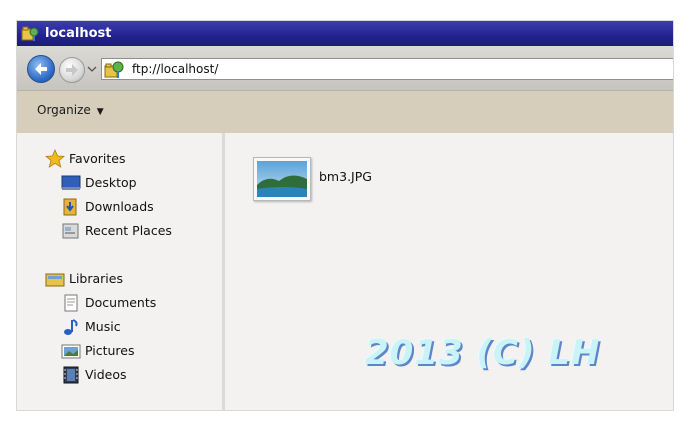  Describe the element at coordinates (114, 69) in the screenshot. I see `ftp-location-icon` at that location.